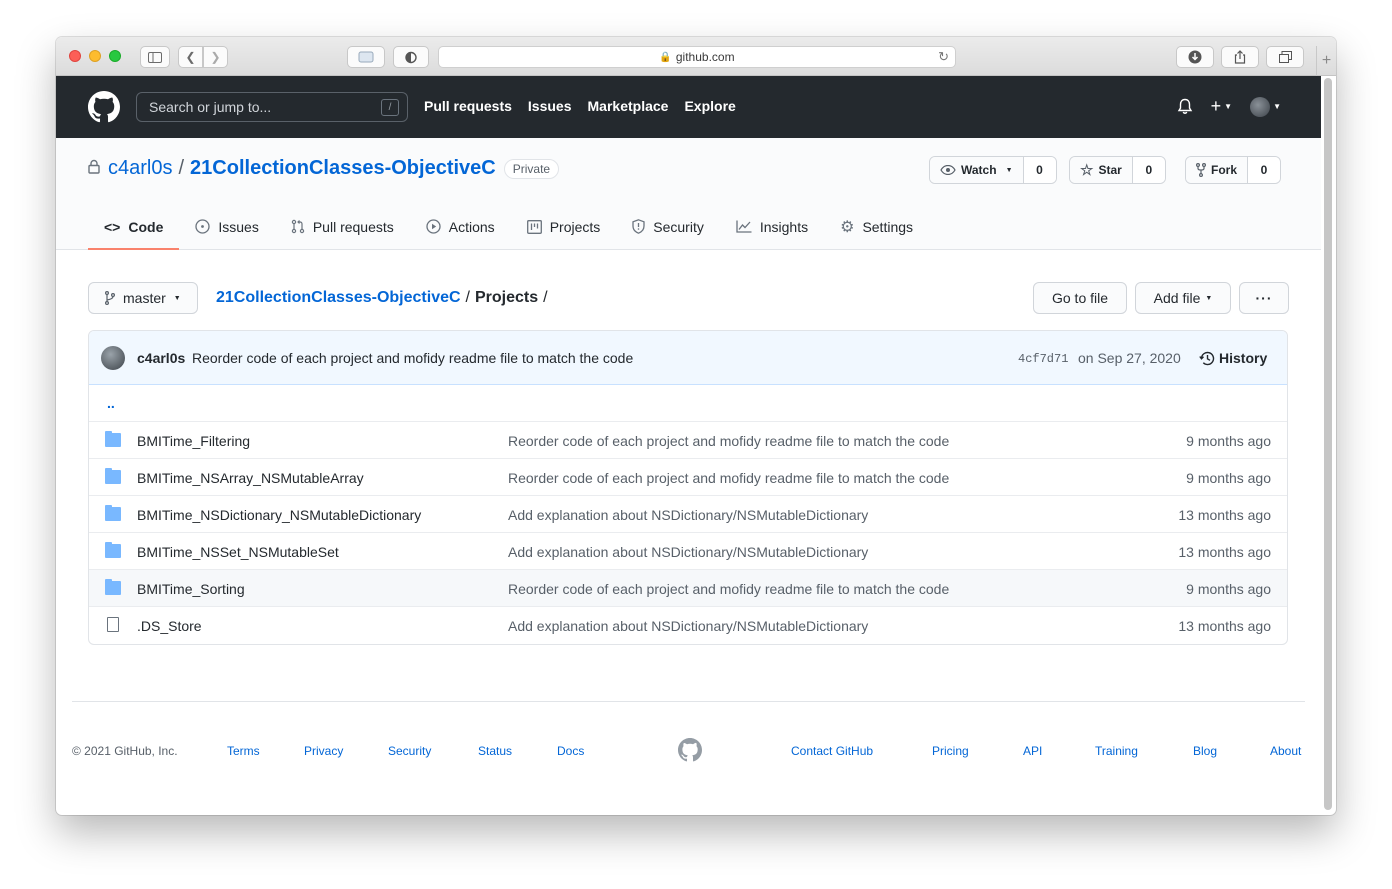 The width and height of the screenshot is (1392, 889). Describe the element at coordinates (134, 227) in the screenshot. I see `tab-code: <> Code` at that location.